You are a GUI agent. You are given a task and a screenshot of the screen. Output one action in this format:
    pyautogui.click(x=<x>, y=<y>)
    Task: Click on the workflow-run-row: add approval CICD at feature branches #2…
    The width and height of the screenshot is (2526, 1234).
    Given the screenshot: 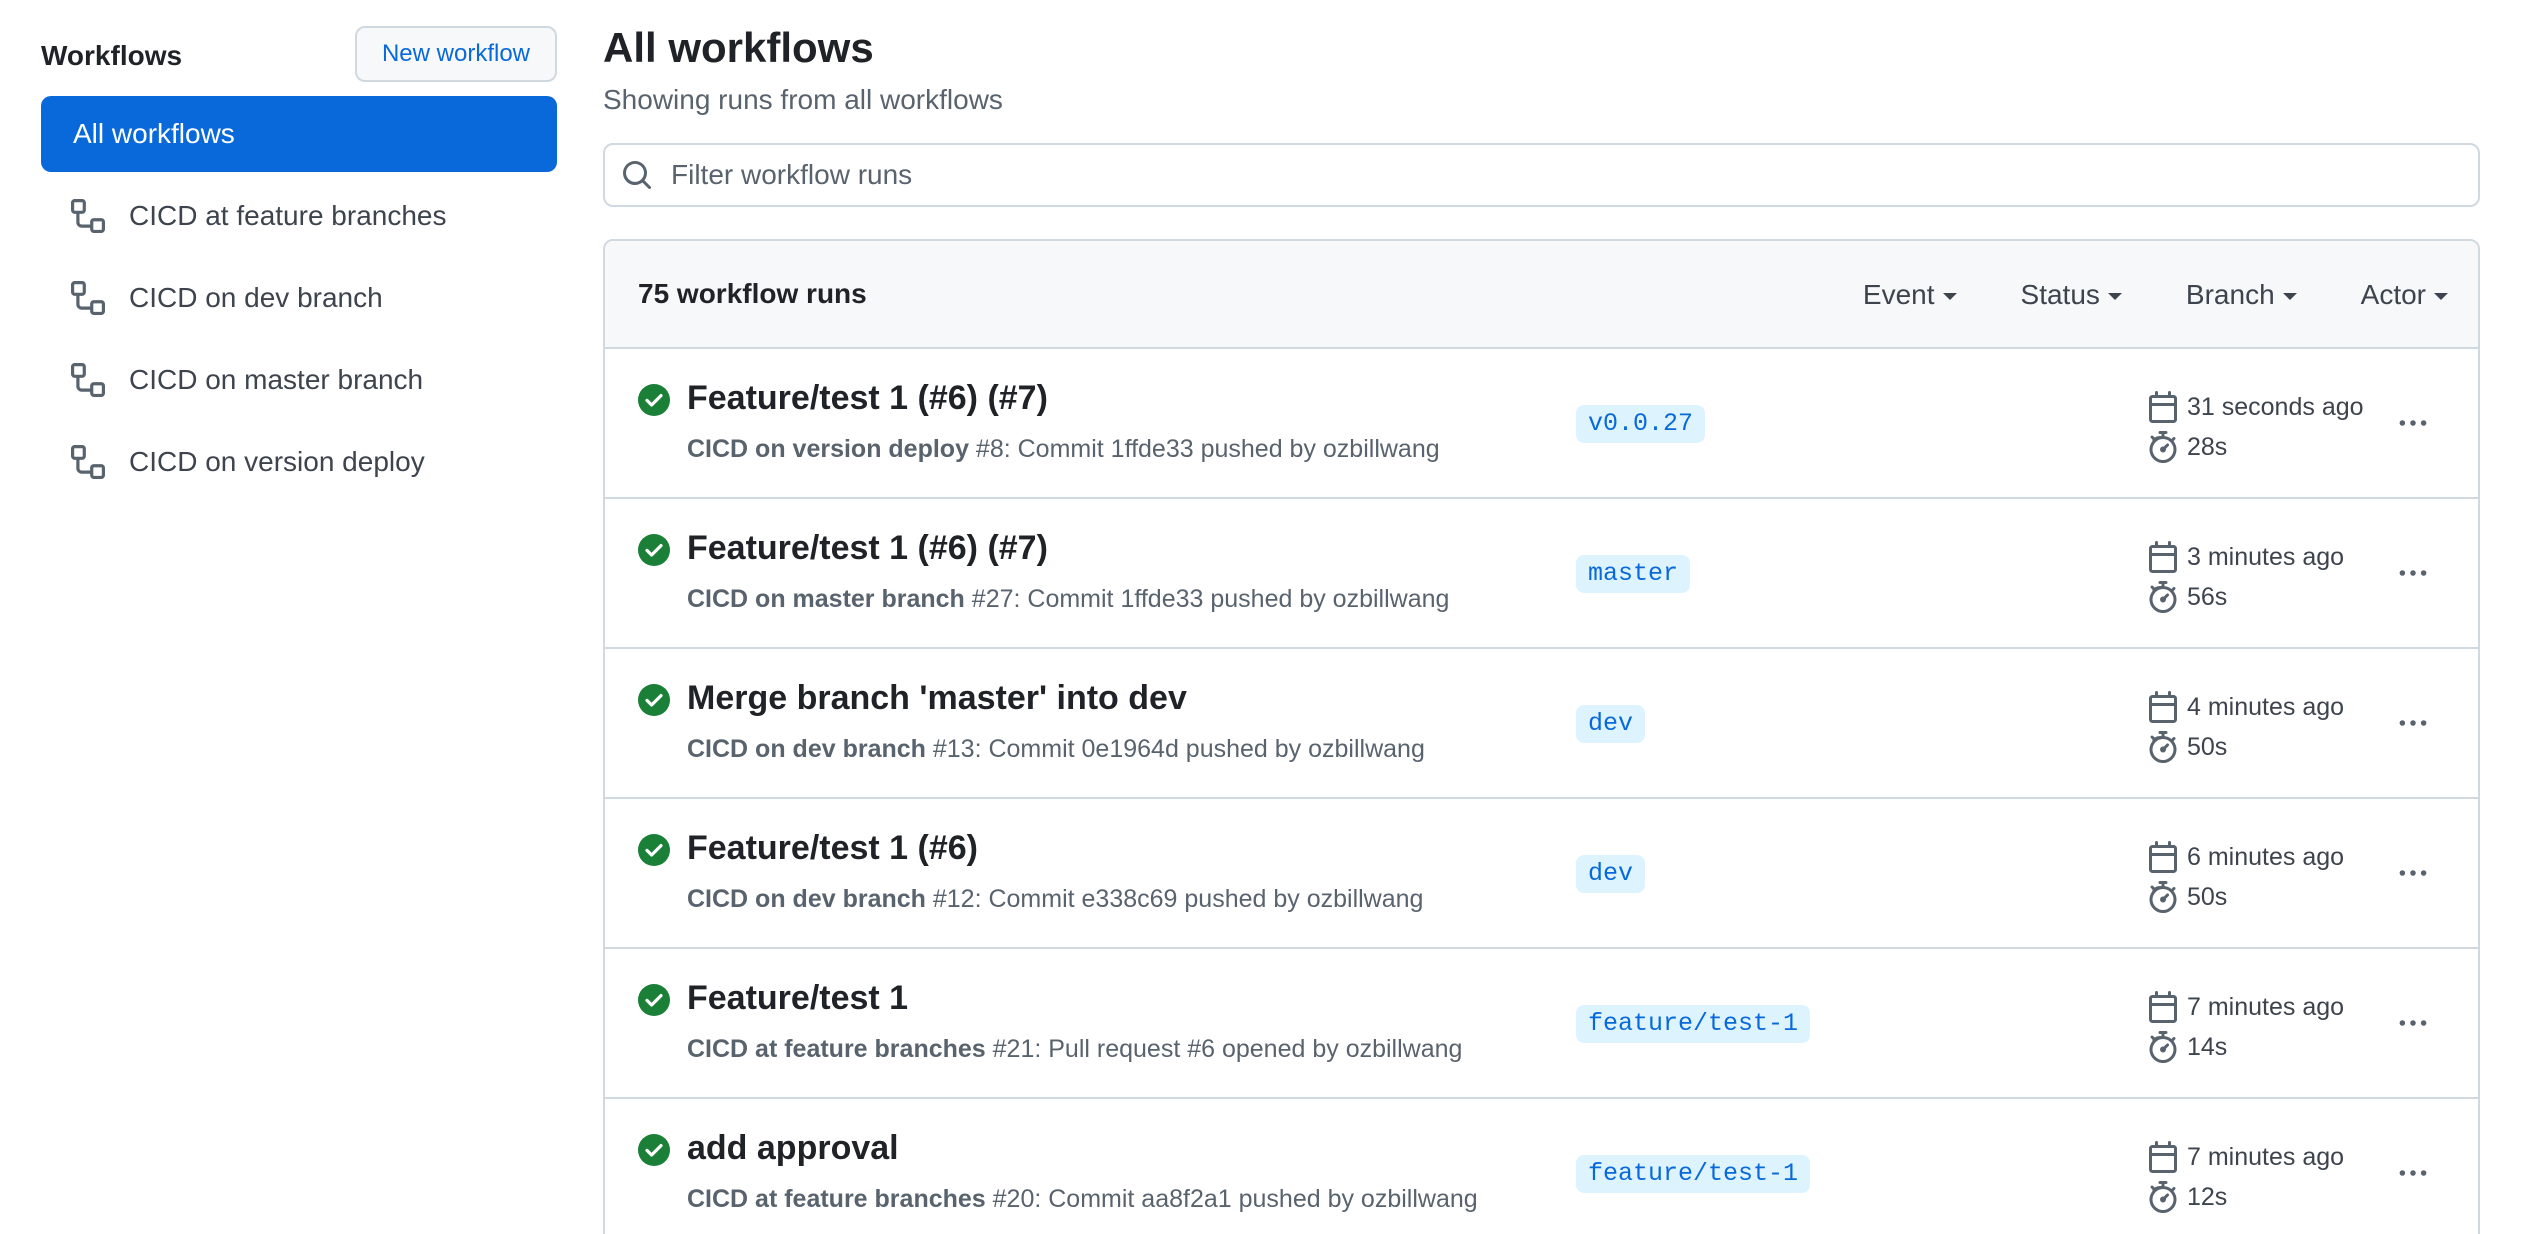 What is the action you would take?
    pyautogui.click(x=1541, y=1166)
    